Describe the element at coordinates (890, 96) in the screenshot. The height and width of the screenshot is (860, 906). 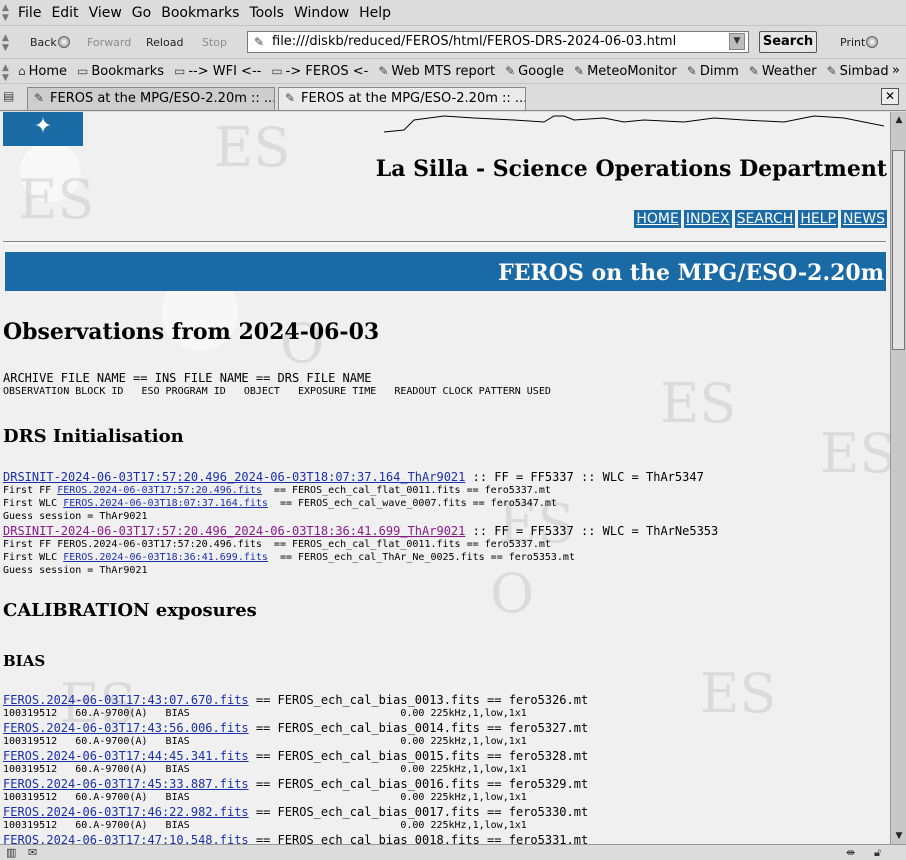
I see `close-tab-icon: ✕` at that location.